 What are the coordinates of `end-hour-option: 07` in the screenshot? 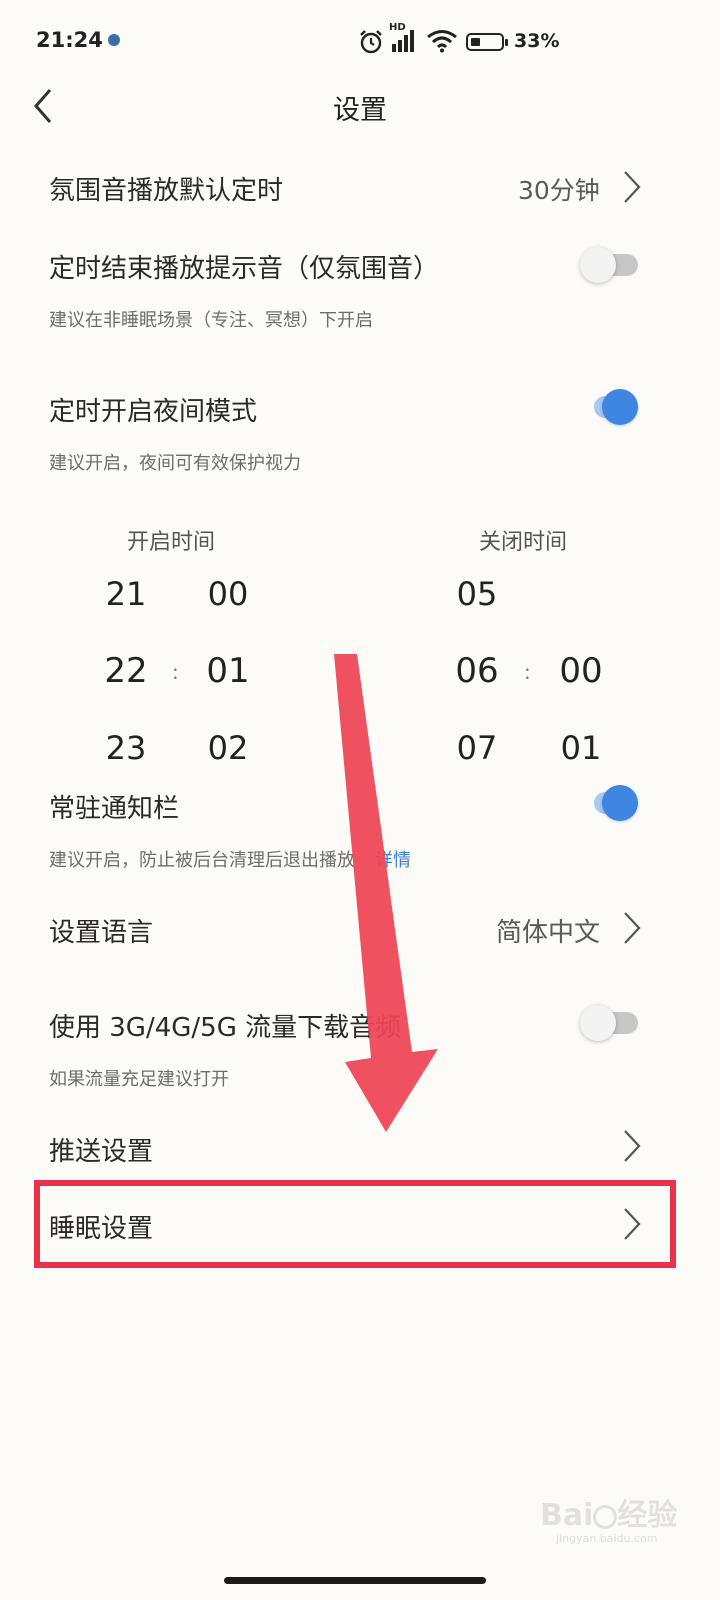 It's located at (477, 748).